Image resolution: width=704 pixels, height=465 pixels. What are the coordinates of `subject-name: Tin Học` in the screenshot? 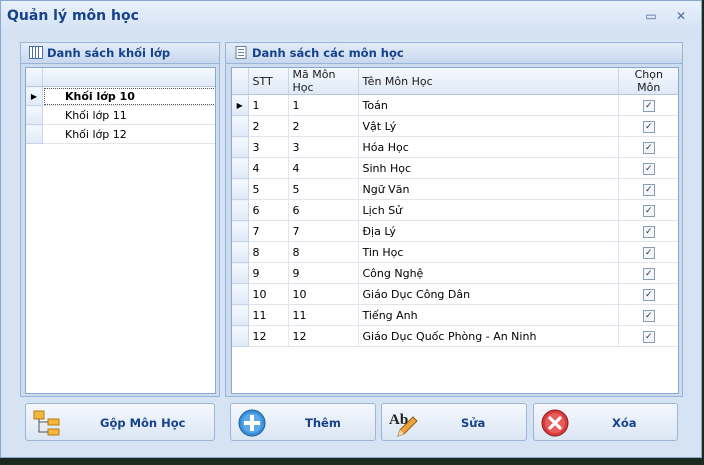 It's located at (488, 252).